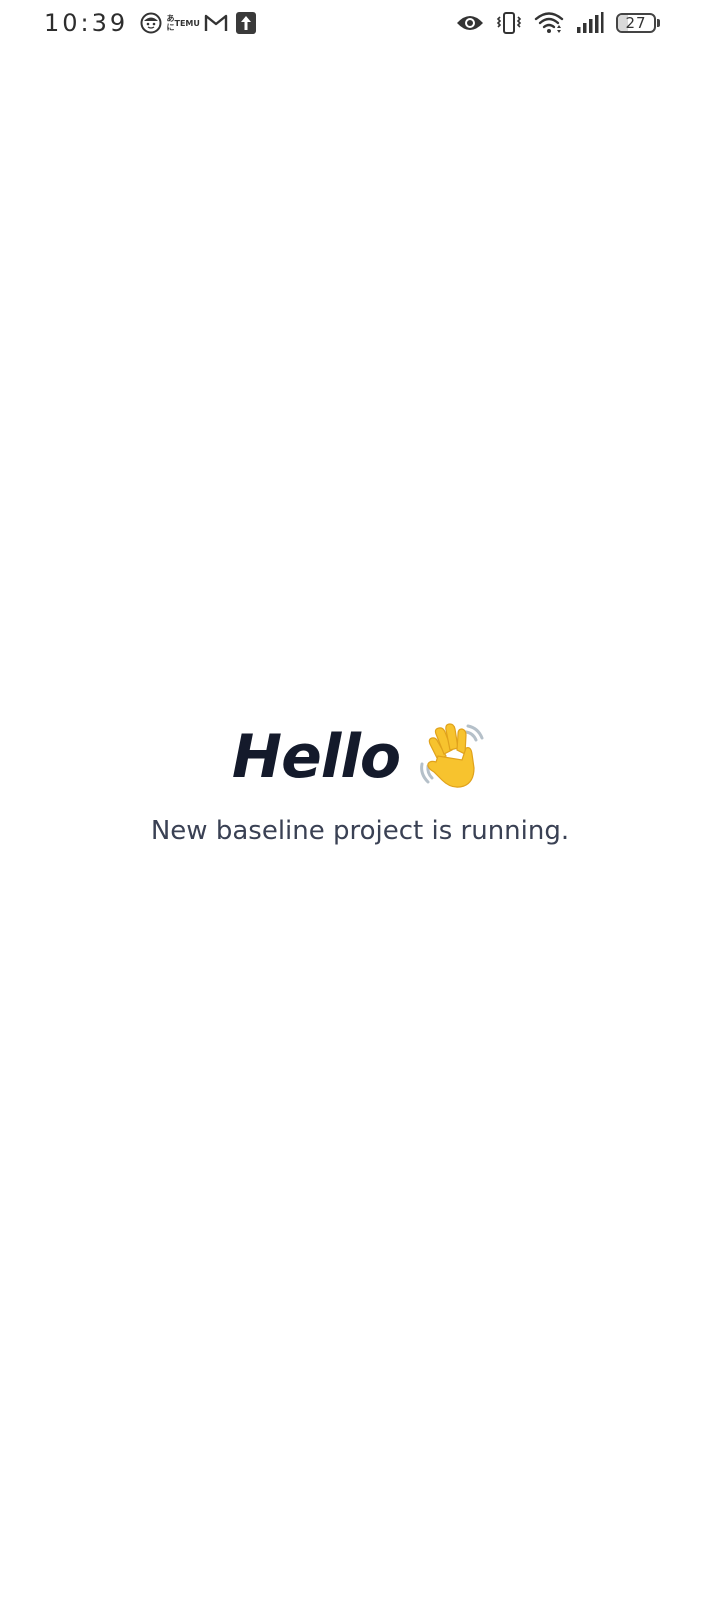 This screenshot has height=1612, width=720. What do you see at coordinates (246, 23) in the screenshot?
I see `upload-icon` at bounding box center [246, 23].